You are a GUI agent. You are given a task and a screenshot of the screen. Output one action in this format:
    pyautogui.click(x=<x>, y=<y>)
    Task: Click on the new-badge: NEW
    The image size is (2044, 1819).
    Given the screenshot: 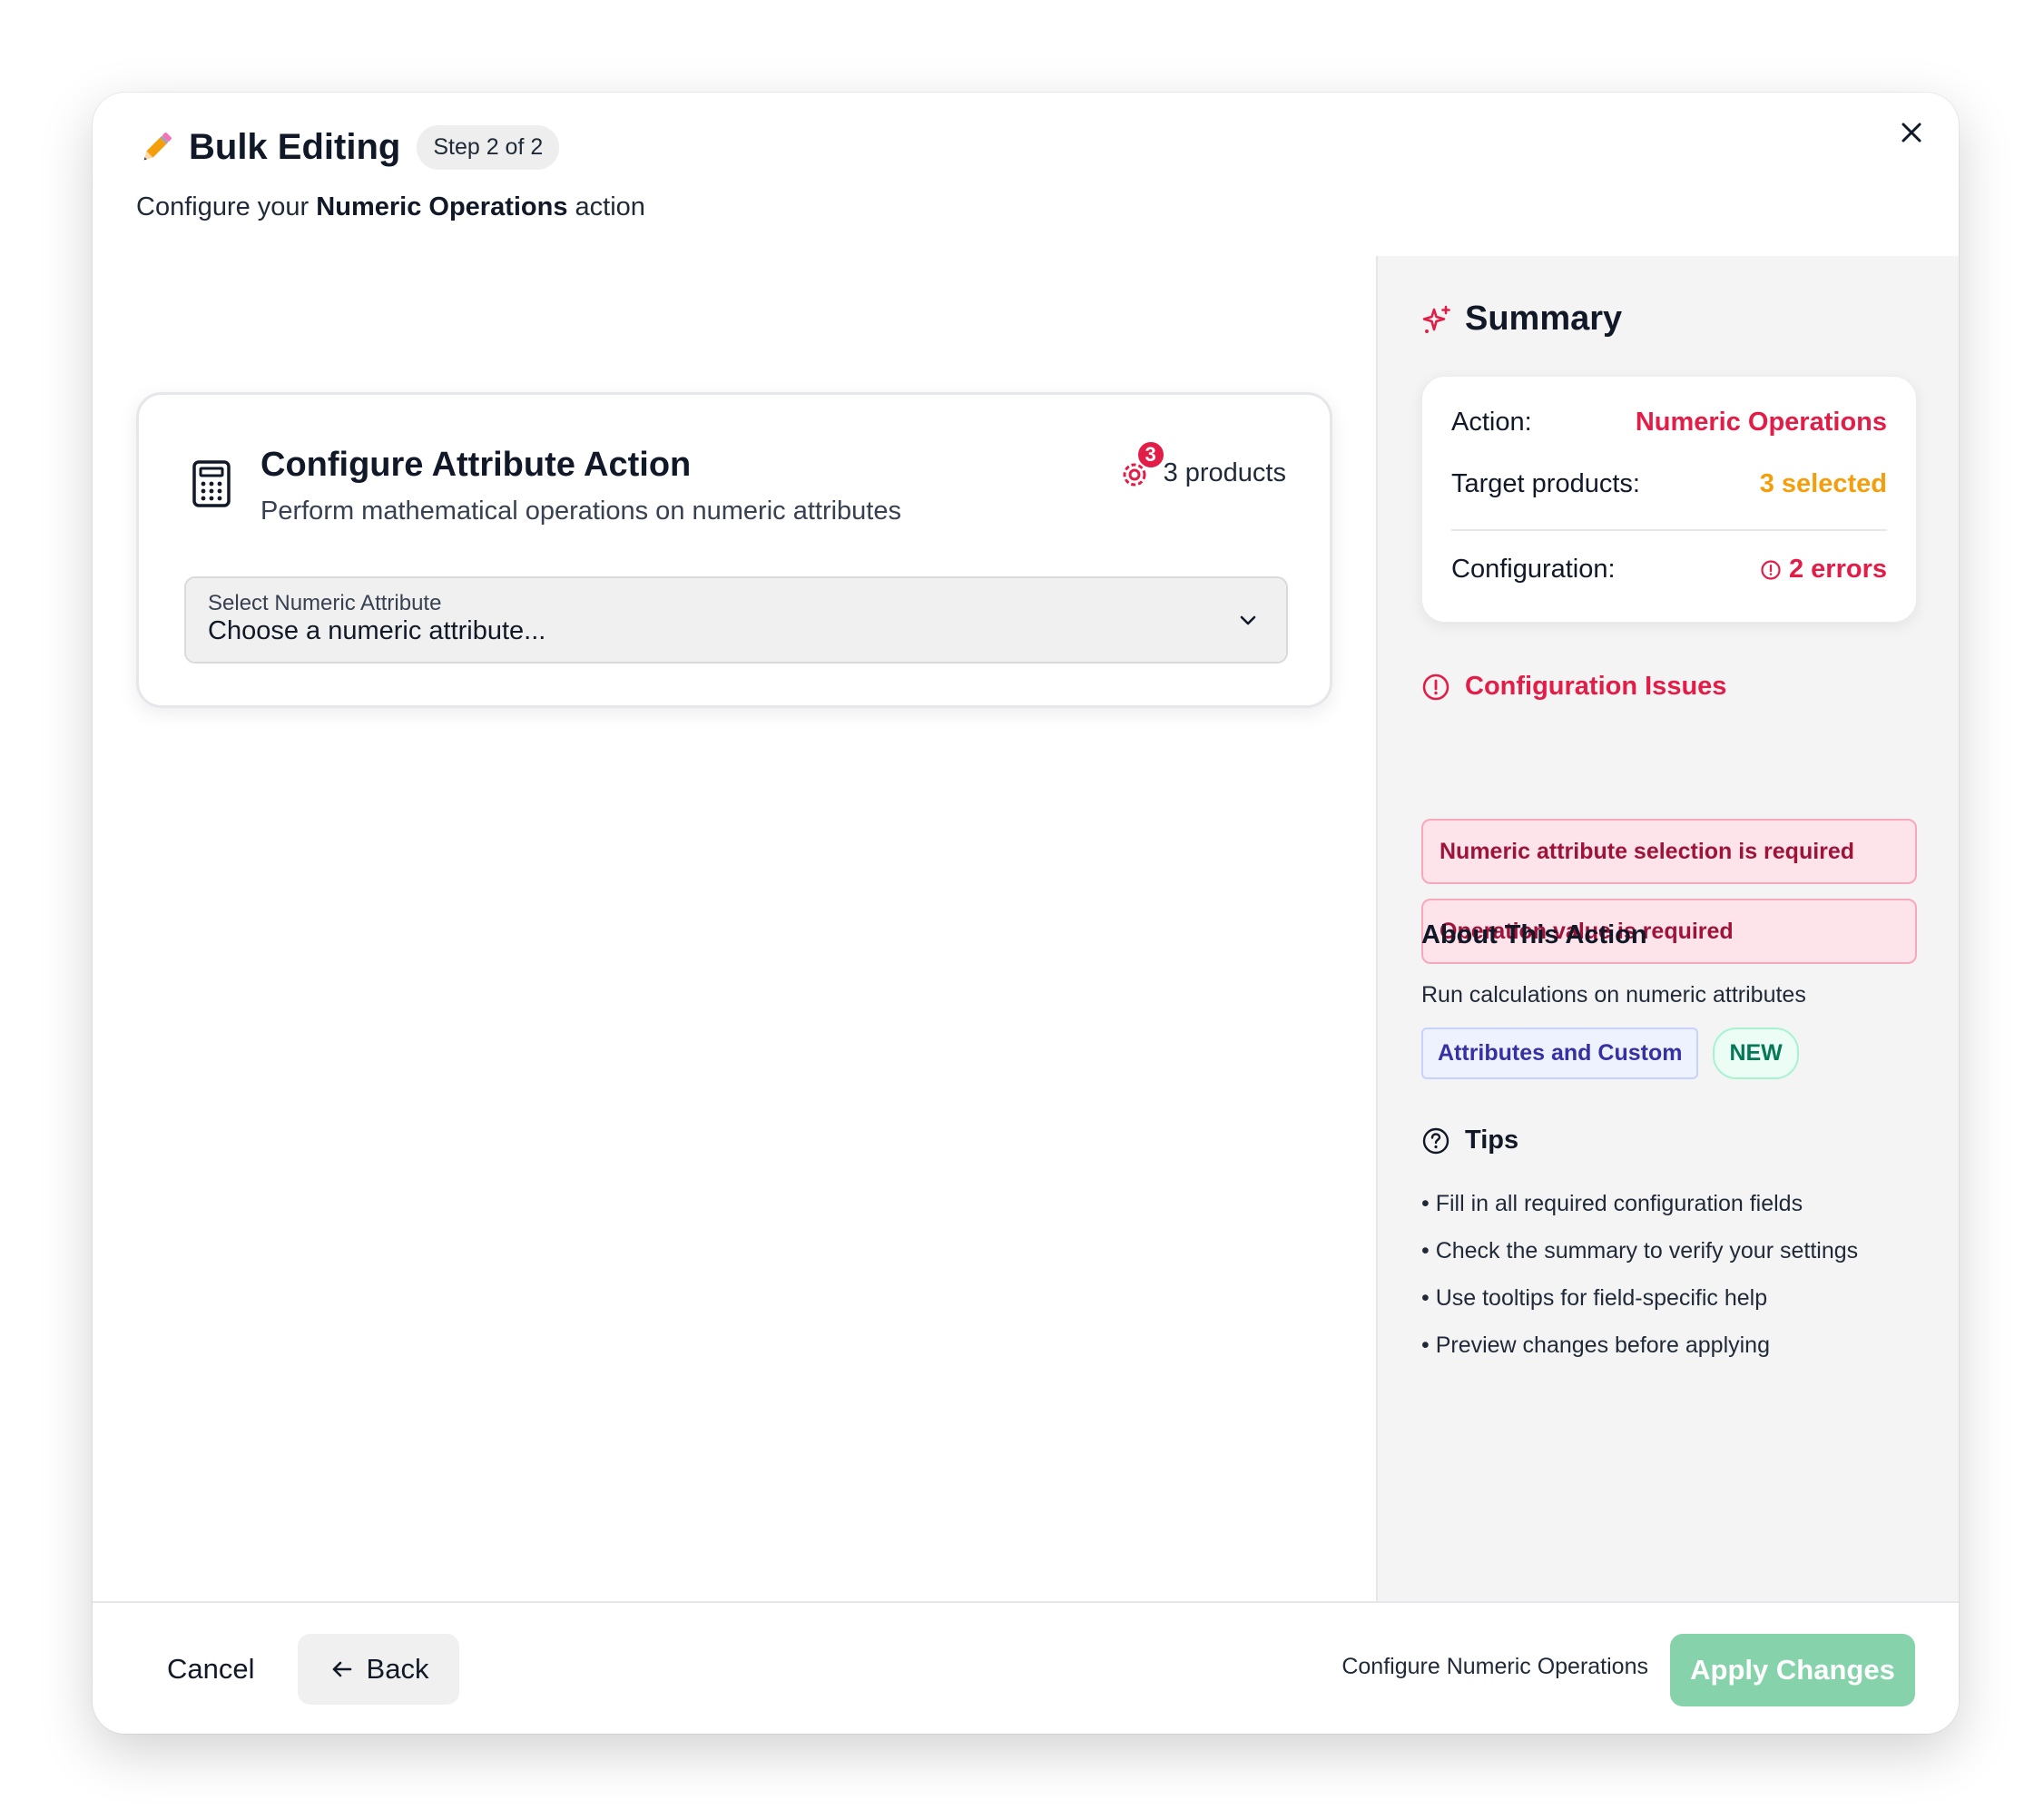 What is the action you would take?
    pyautogui.click(x=1756, y=1053)
    